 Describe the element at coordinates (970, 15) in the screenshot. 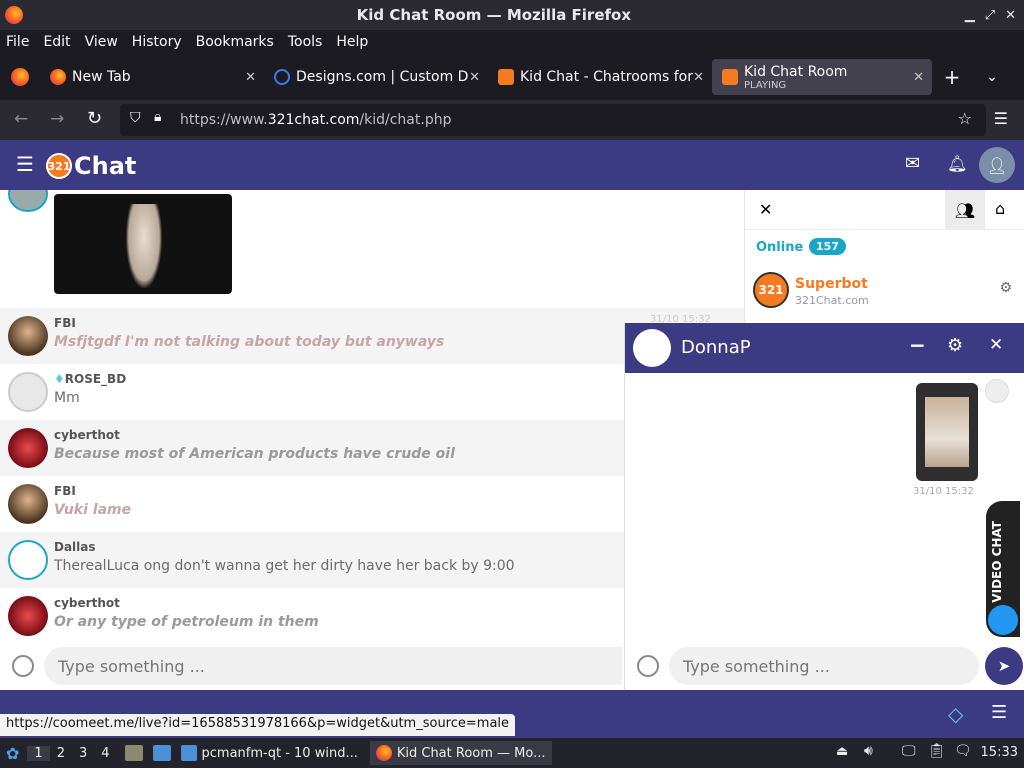

I see `minimize-icon: ▁` at that location.